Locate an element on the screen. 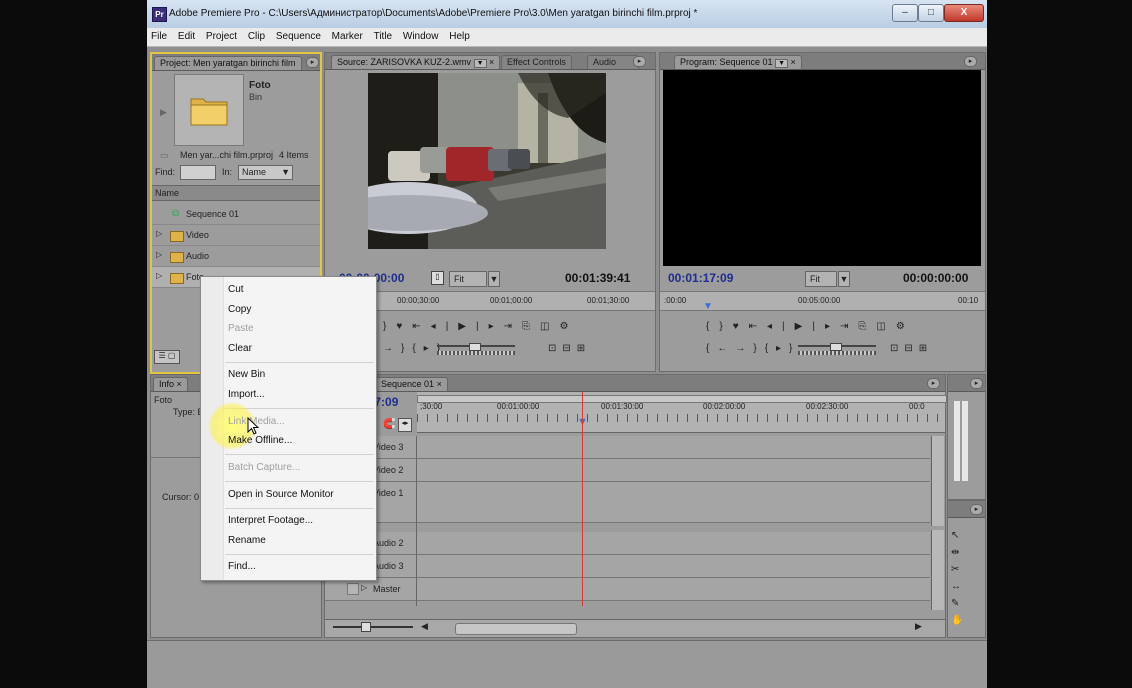  audio-tracks-scrollbar is located at coordinates (937, 570).